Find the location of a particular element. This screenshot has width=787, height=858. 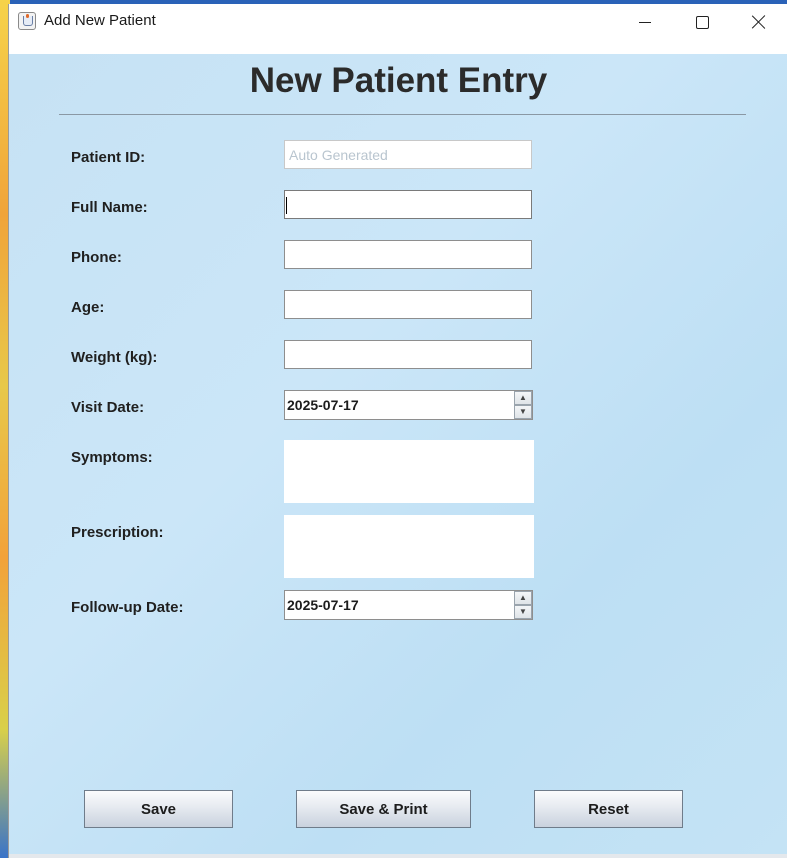

full-name-field is located at coordinates (408, 204).